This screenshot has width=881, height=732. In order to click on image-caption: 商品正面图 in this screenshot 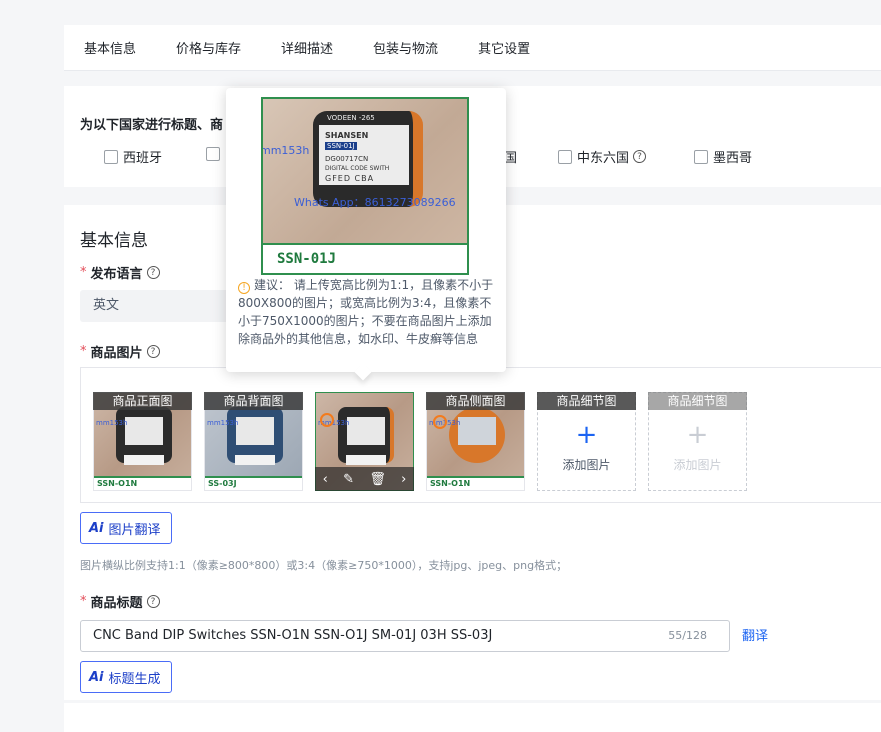, I will do `click(142, 401)`.